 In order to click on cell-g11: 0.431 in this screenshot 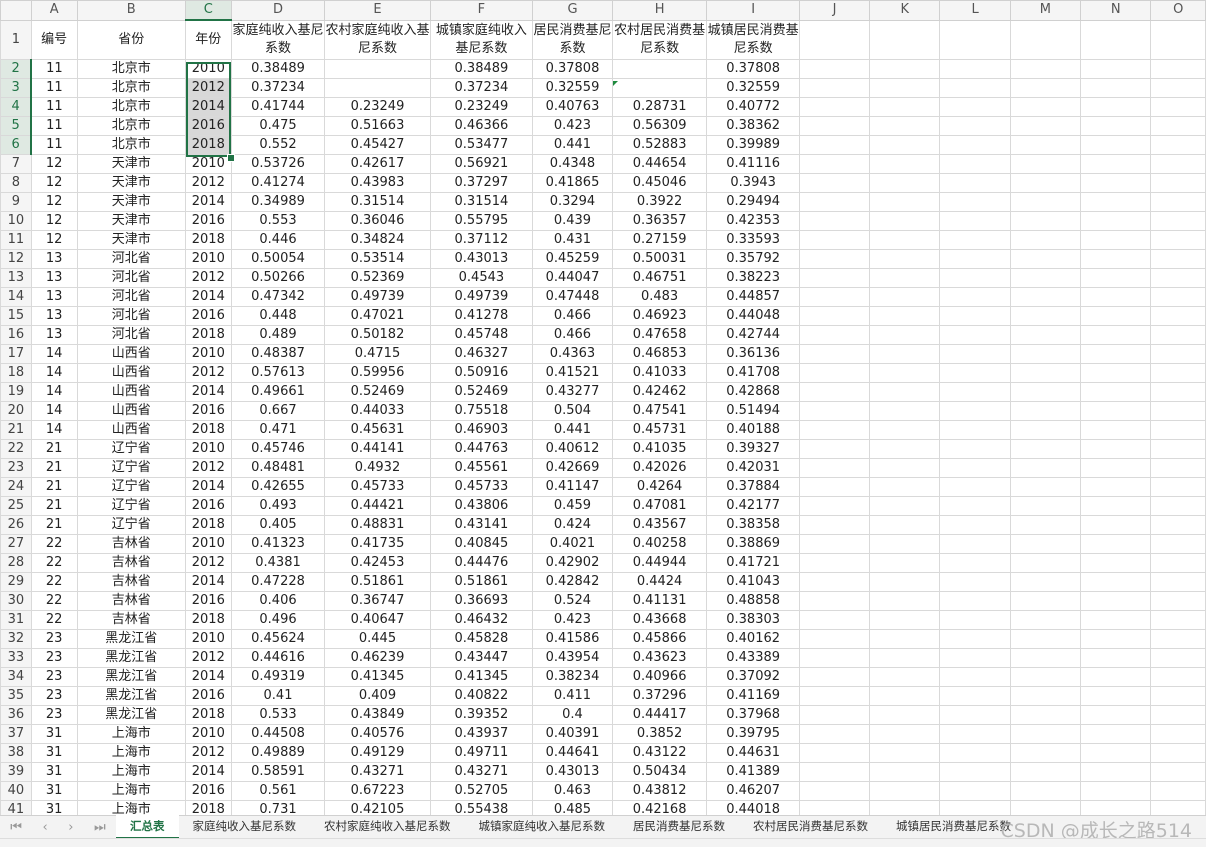, I will do `click(572, 240)`.